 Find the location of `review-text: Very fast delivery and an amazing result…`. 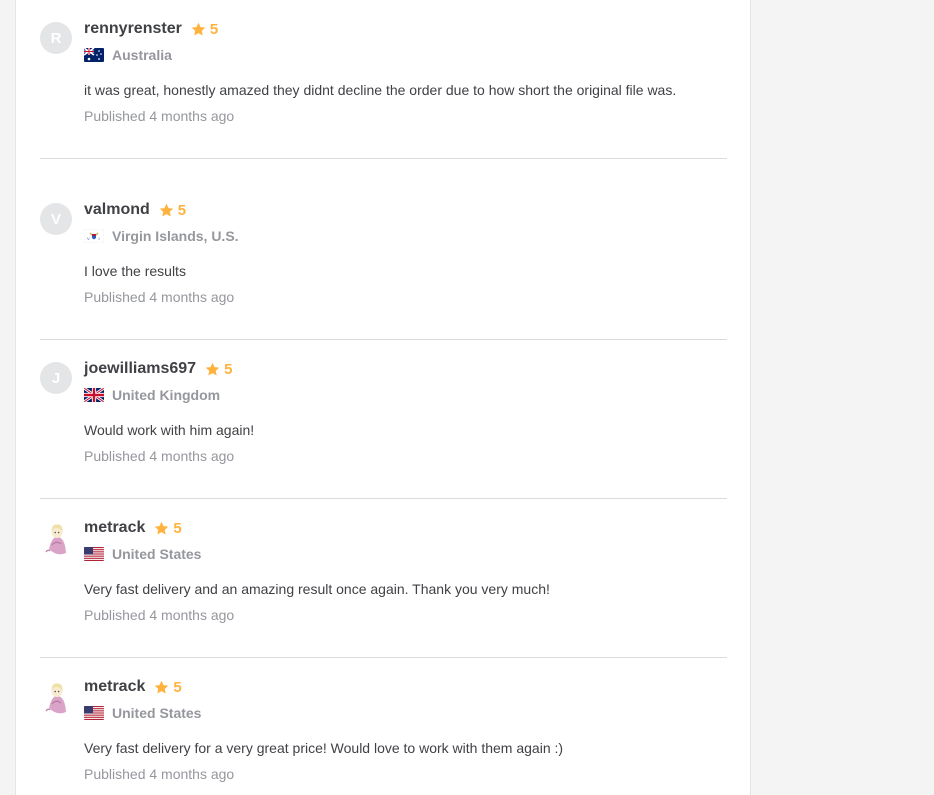

review-text: Very fast delivery and an amazing result… is located at coordinates (317, 589).